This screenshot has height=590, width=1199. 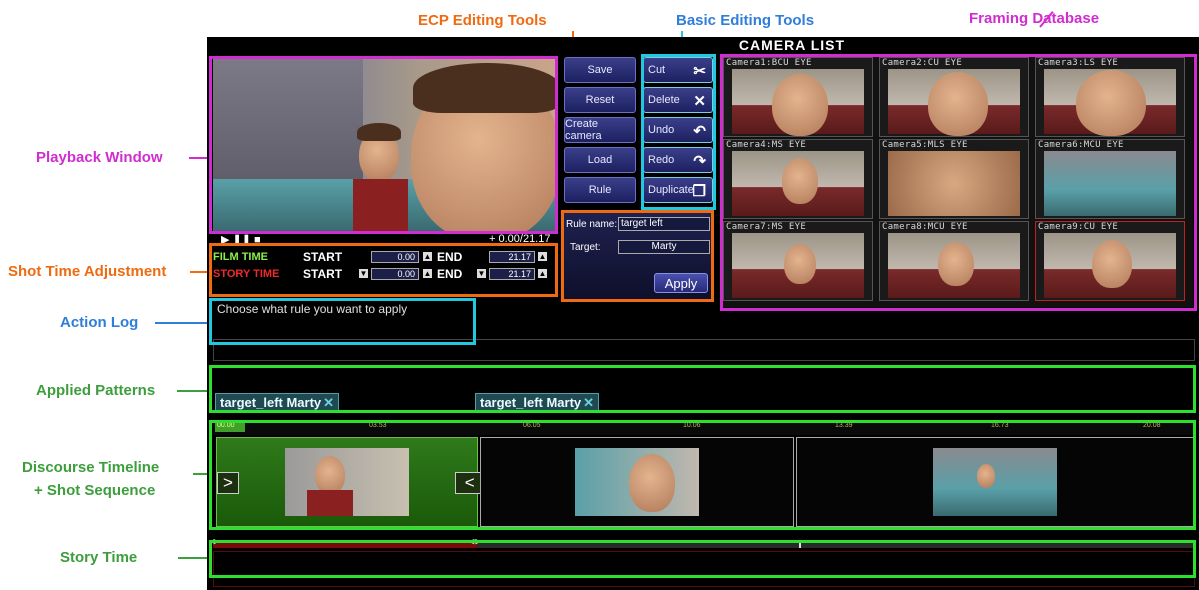 I want to click on action-log-leader-line, so click(x=182, y=323).